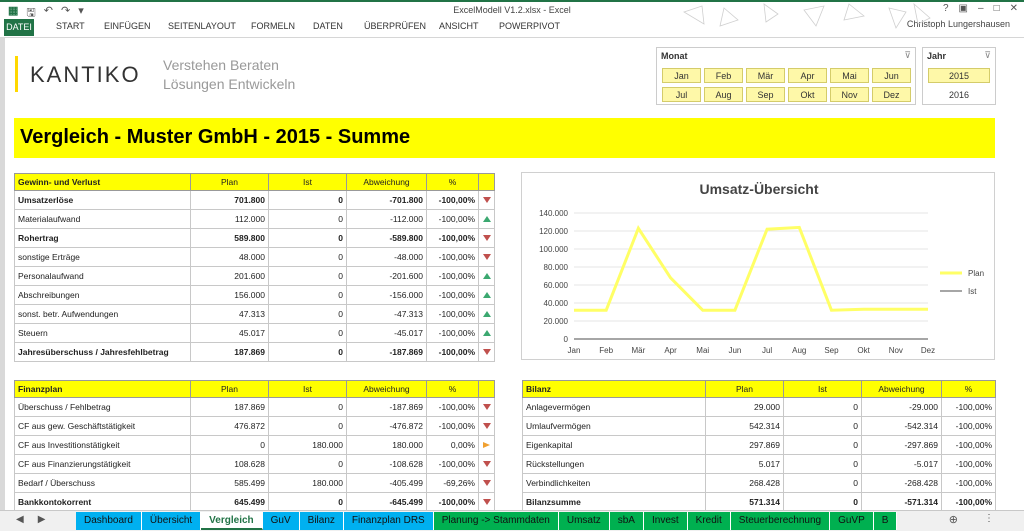 The width and height of the screenshot is (1024, 531). I want to click on bilanz-abweichung-cell: -5.017, so click(901, 464).